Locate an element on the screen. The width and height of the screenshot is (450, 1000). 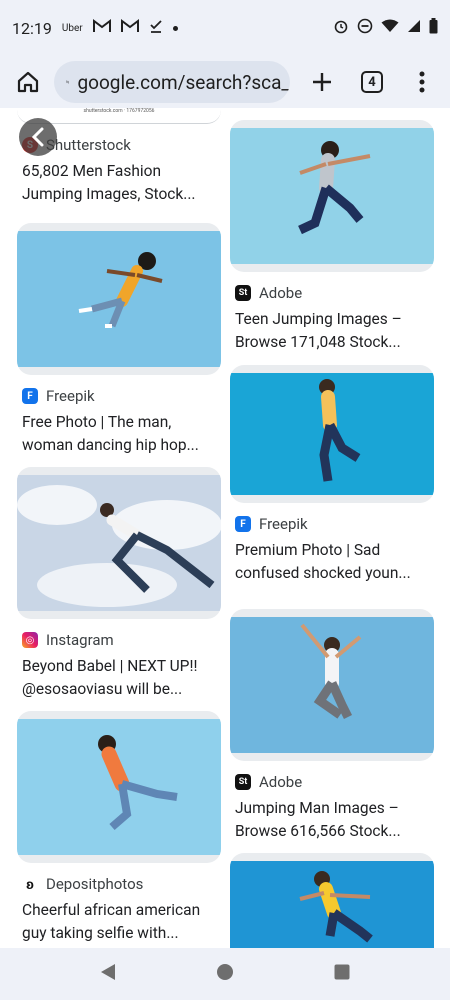
tab-switcher-button: 4 is located at coordinates (372, 82).